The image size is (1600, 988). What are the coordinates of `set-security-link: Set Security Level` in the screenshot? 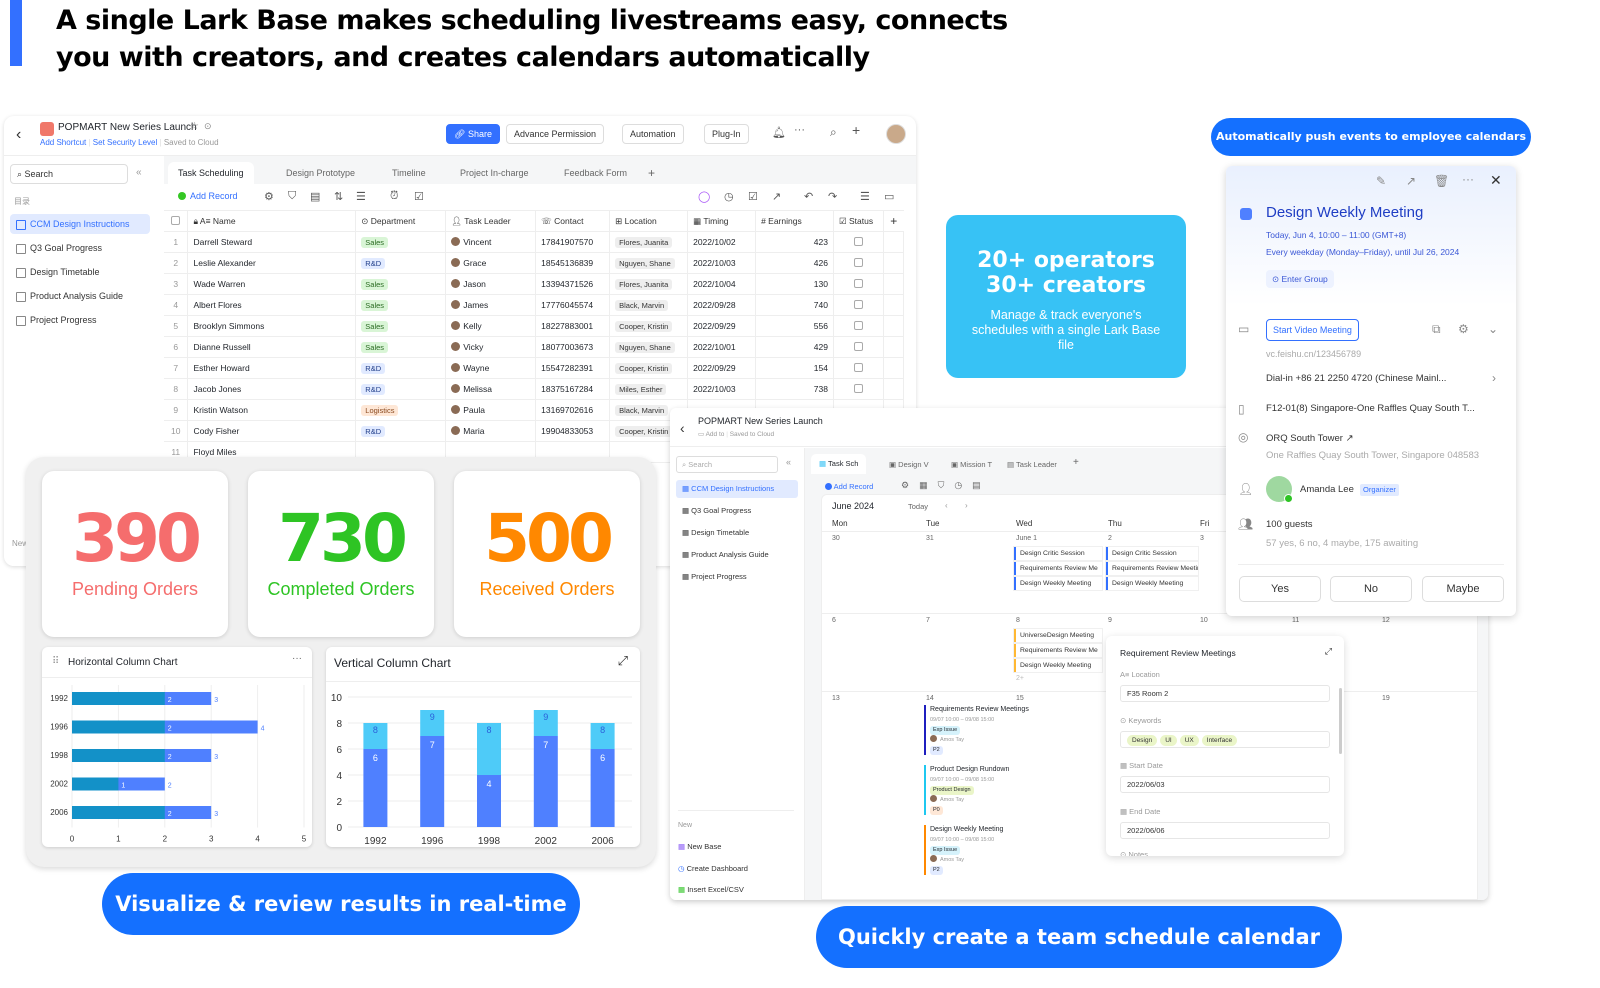 It's located at (125, 142).